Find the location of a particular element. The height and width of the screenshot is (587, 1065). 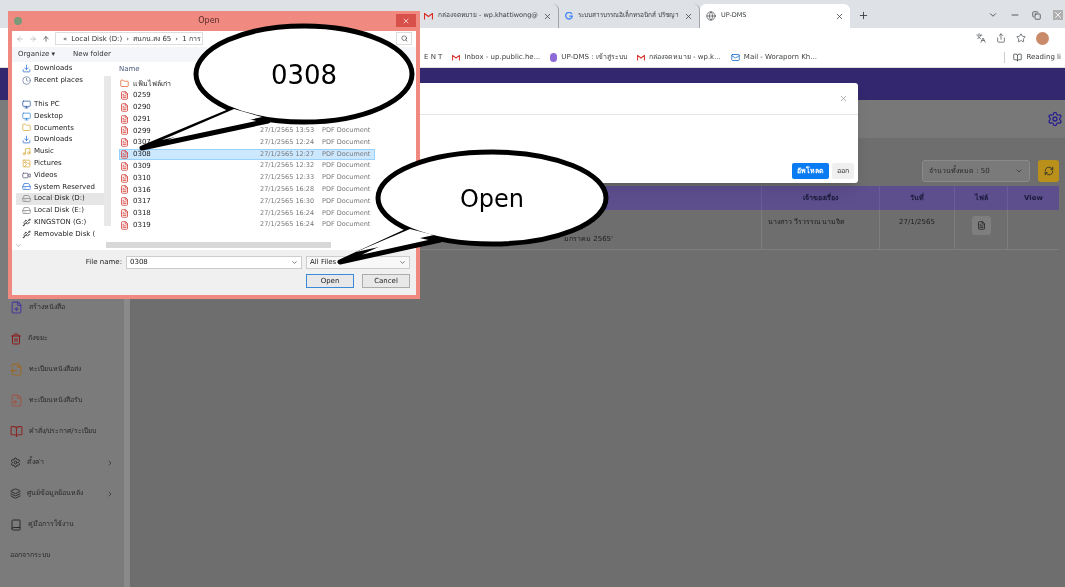

callout-text: 0308 is located at coordinates (304, 75).